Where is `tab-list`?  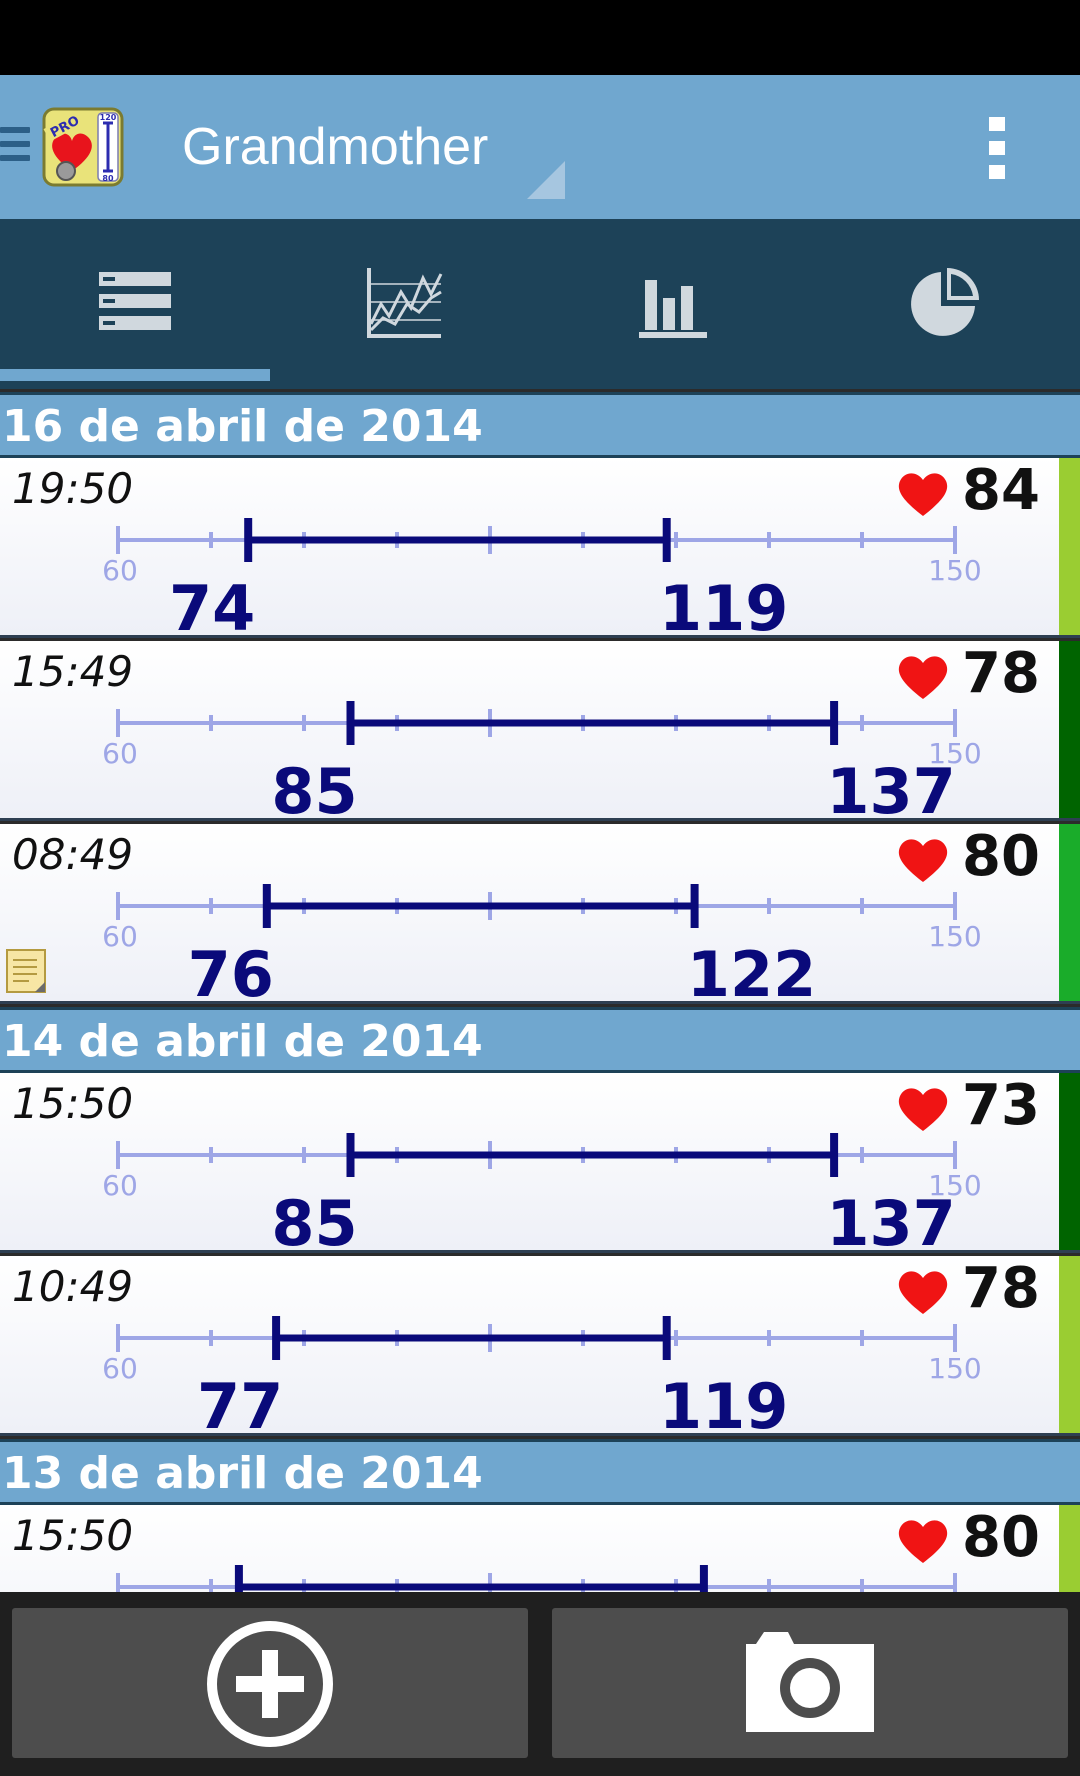 tab-list is located at coordinates (135, 304).